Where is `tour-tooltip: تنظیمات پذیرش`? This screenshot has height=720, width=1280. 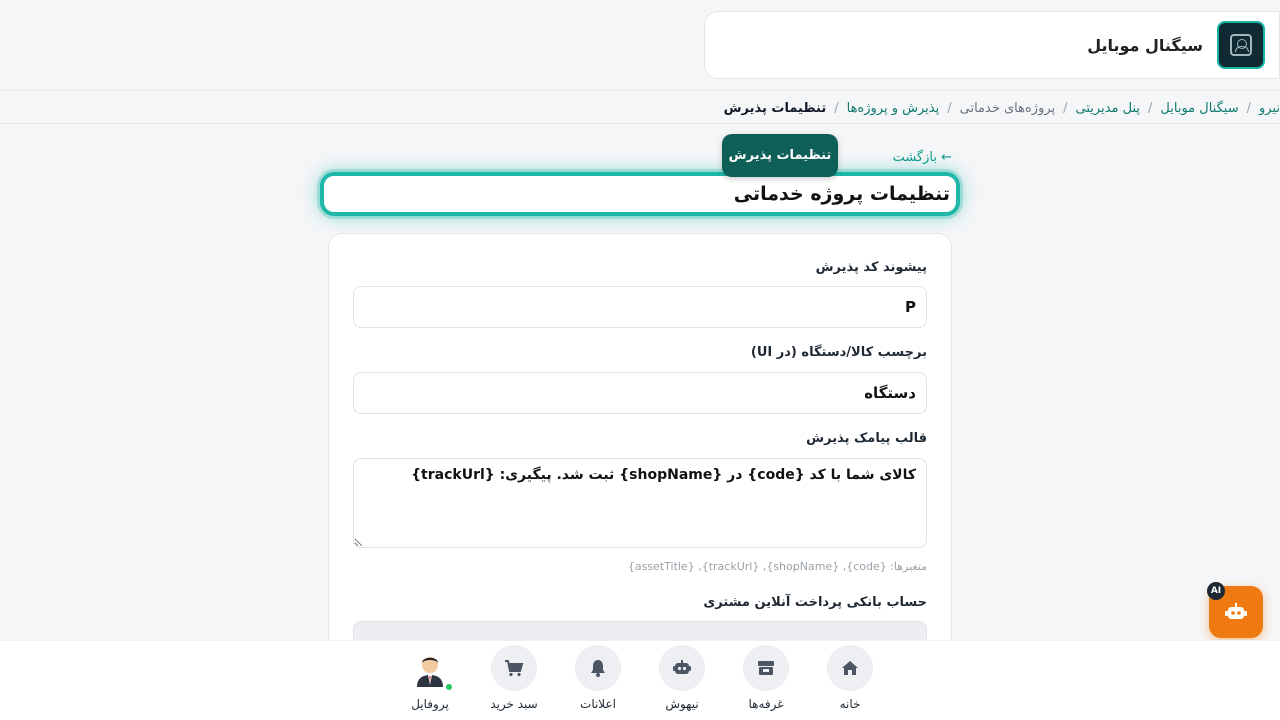
tour-tooltip: تنظیمات پذیرش is located at coordinates (780, 155).